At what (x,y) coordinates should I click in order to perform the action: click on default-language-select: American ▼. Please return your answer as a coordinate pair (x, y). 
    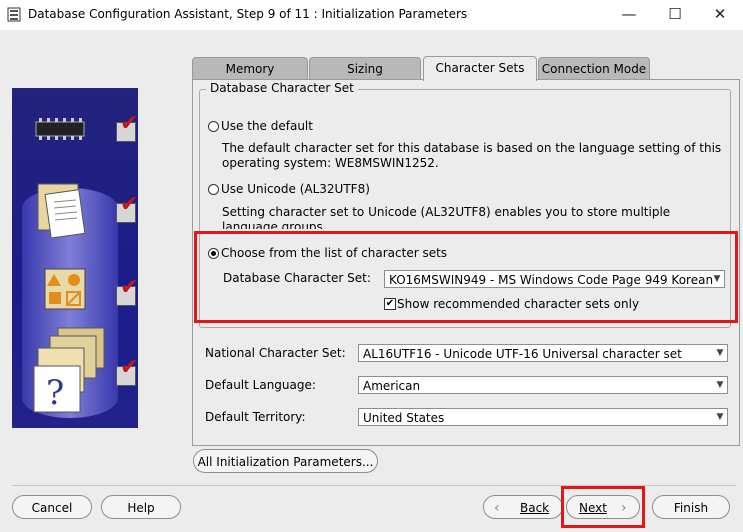
    Looking at the image, I should click on (543, 385).